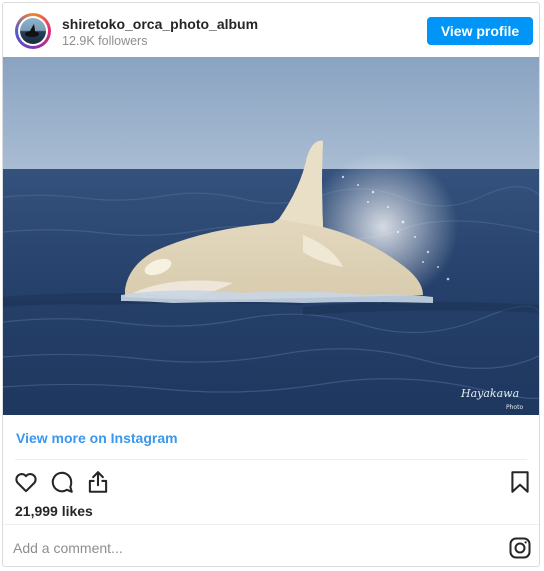 This screenshot has height=571, width=544. What do you see at coordinates (97, 438) in the screenshot?
I see `view-more-link: View more on Instagram` at bounding box center [97, 438].